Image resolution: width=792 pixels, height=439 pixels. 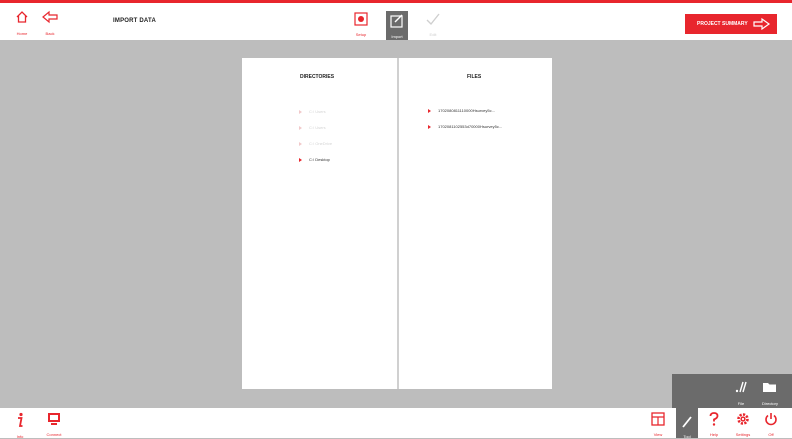 I want to click on power-button: Off, so click(x=771, y=424).